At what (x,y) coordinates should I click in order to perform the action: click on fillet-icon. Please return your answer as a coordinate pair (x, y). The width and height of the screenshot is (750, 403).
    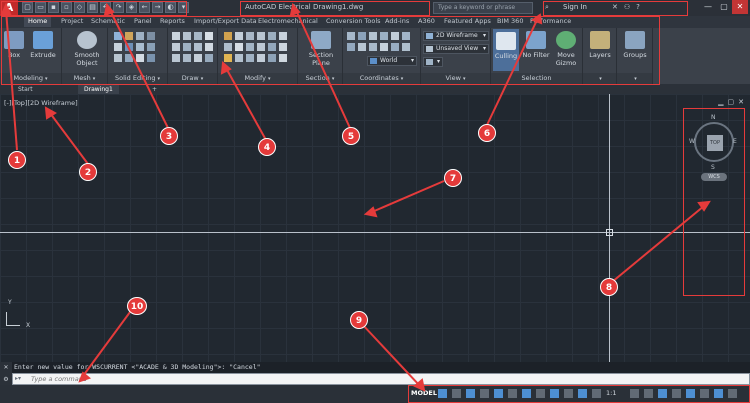
    Looking at the image, I should click on (250, 47).